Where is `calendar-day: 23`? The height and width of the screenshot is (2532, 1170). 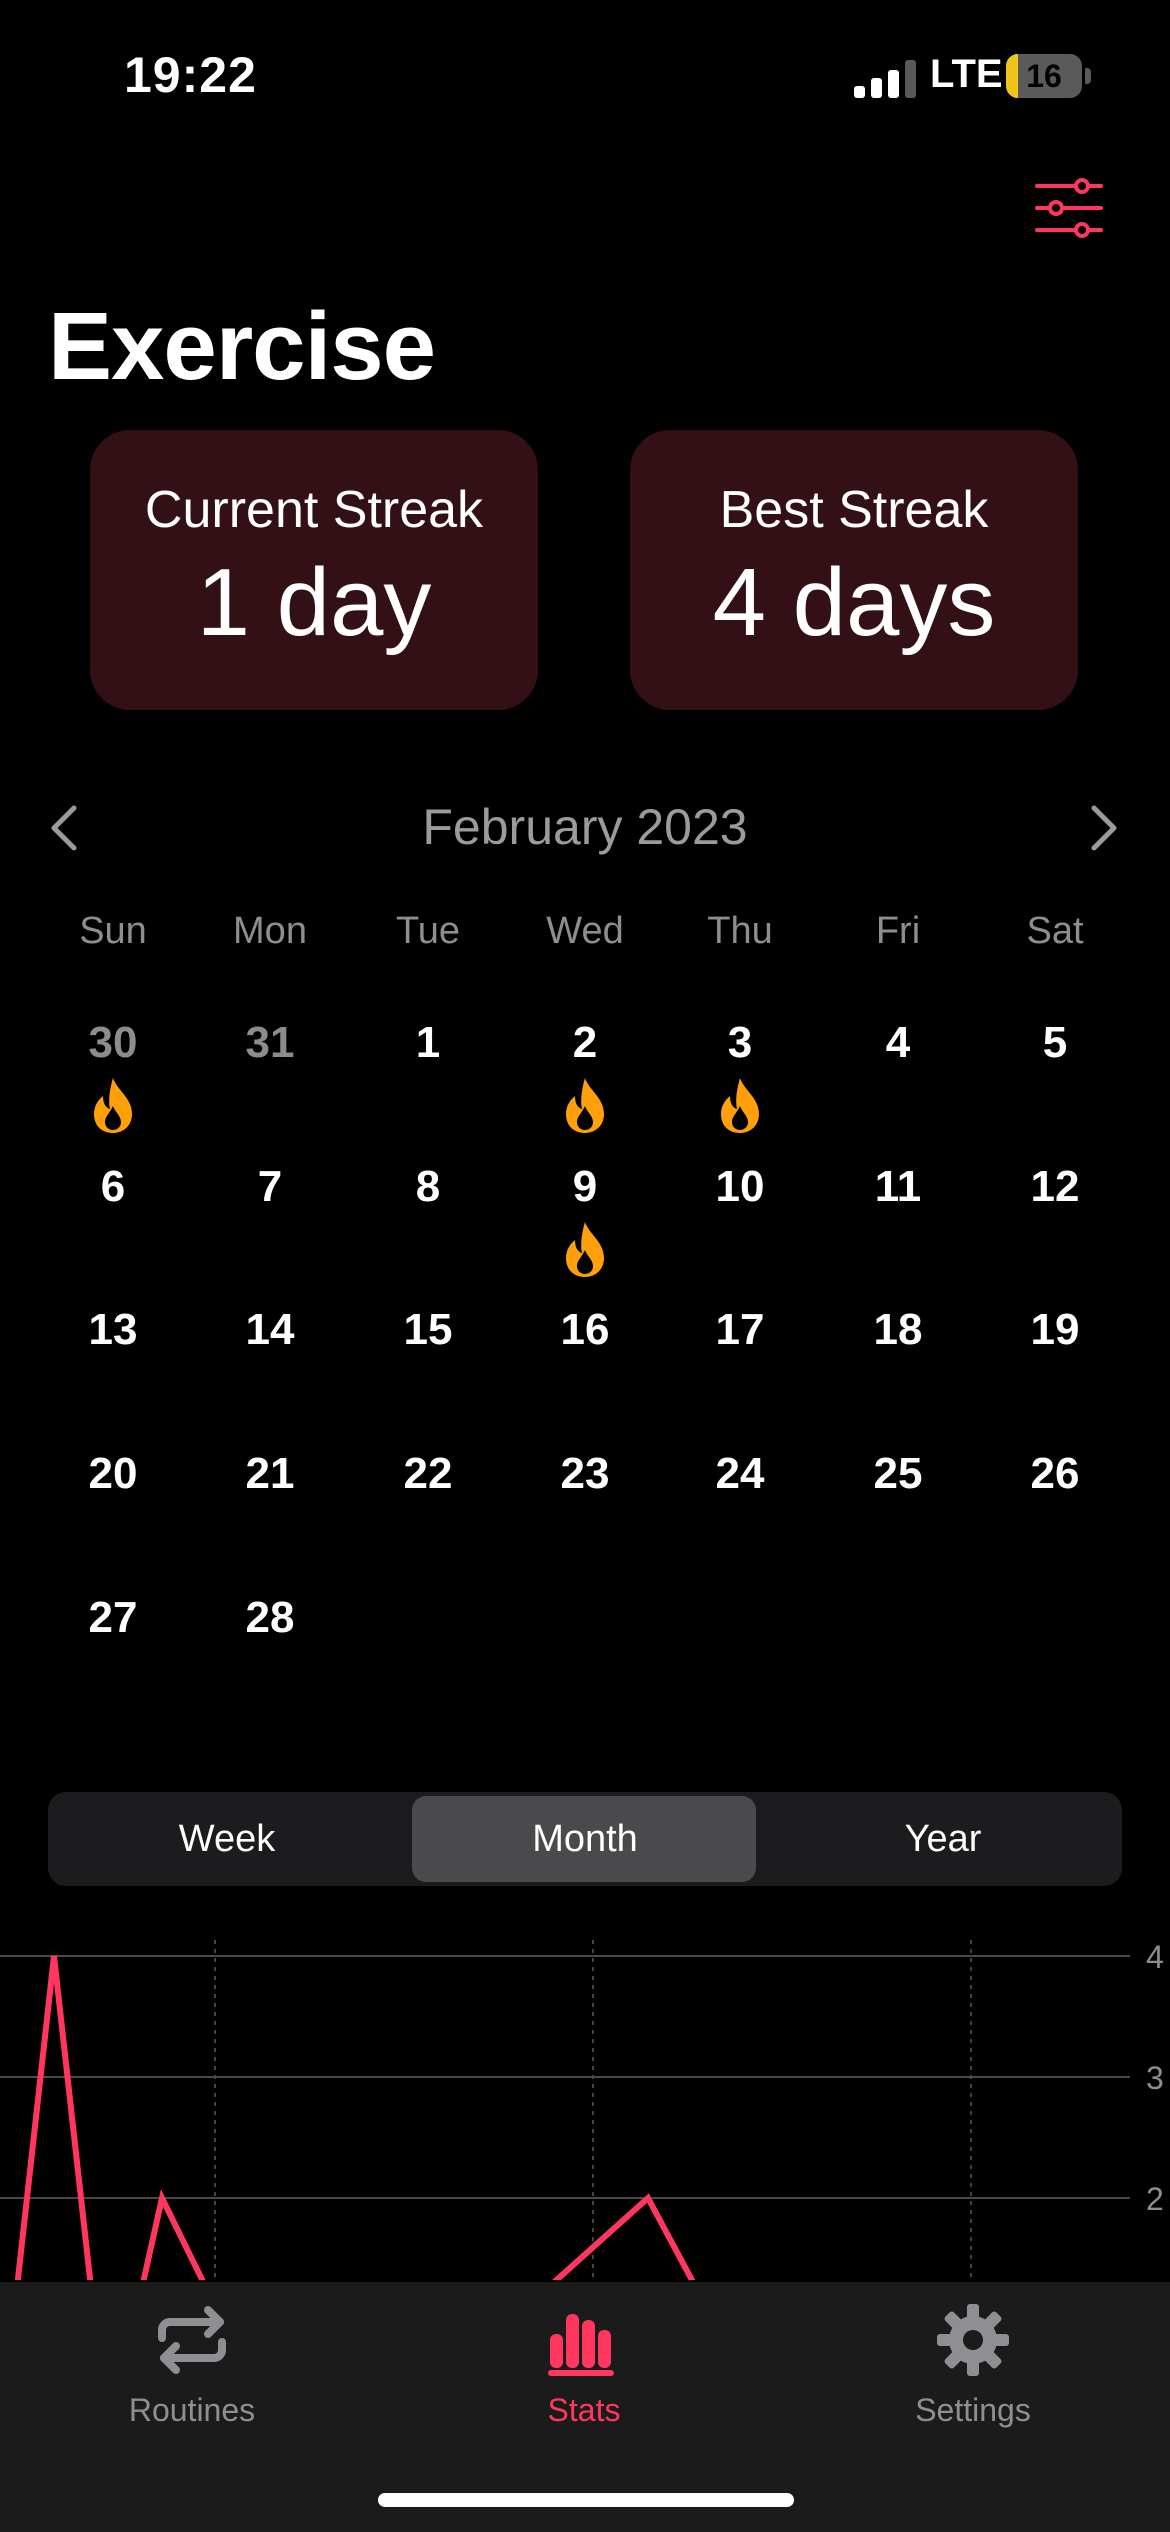
calendar-day: 23 is located at coordinates (585, 1474).